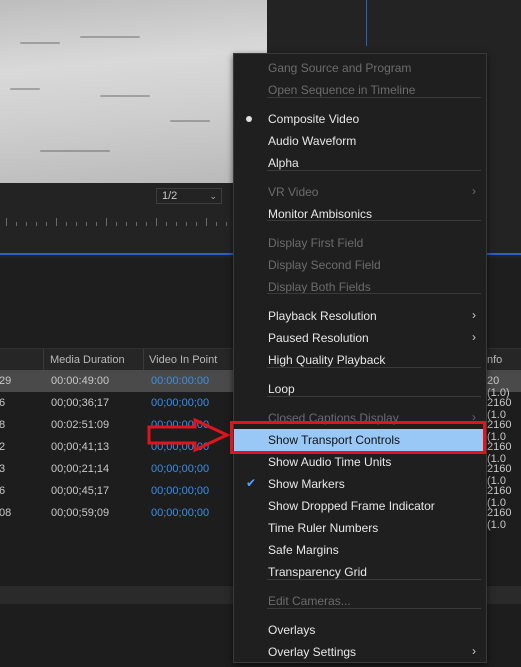 The width and height of the screenshot is (521, 667). Describe the element at coordinates (80, 425) in the screenshot. I see `cell-media-duration: 00:02:51:09` at that location.